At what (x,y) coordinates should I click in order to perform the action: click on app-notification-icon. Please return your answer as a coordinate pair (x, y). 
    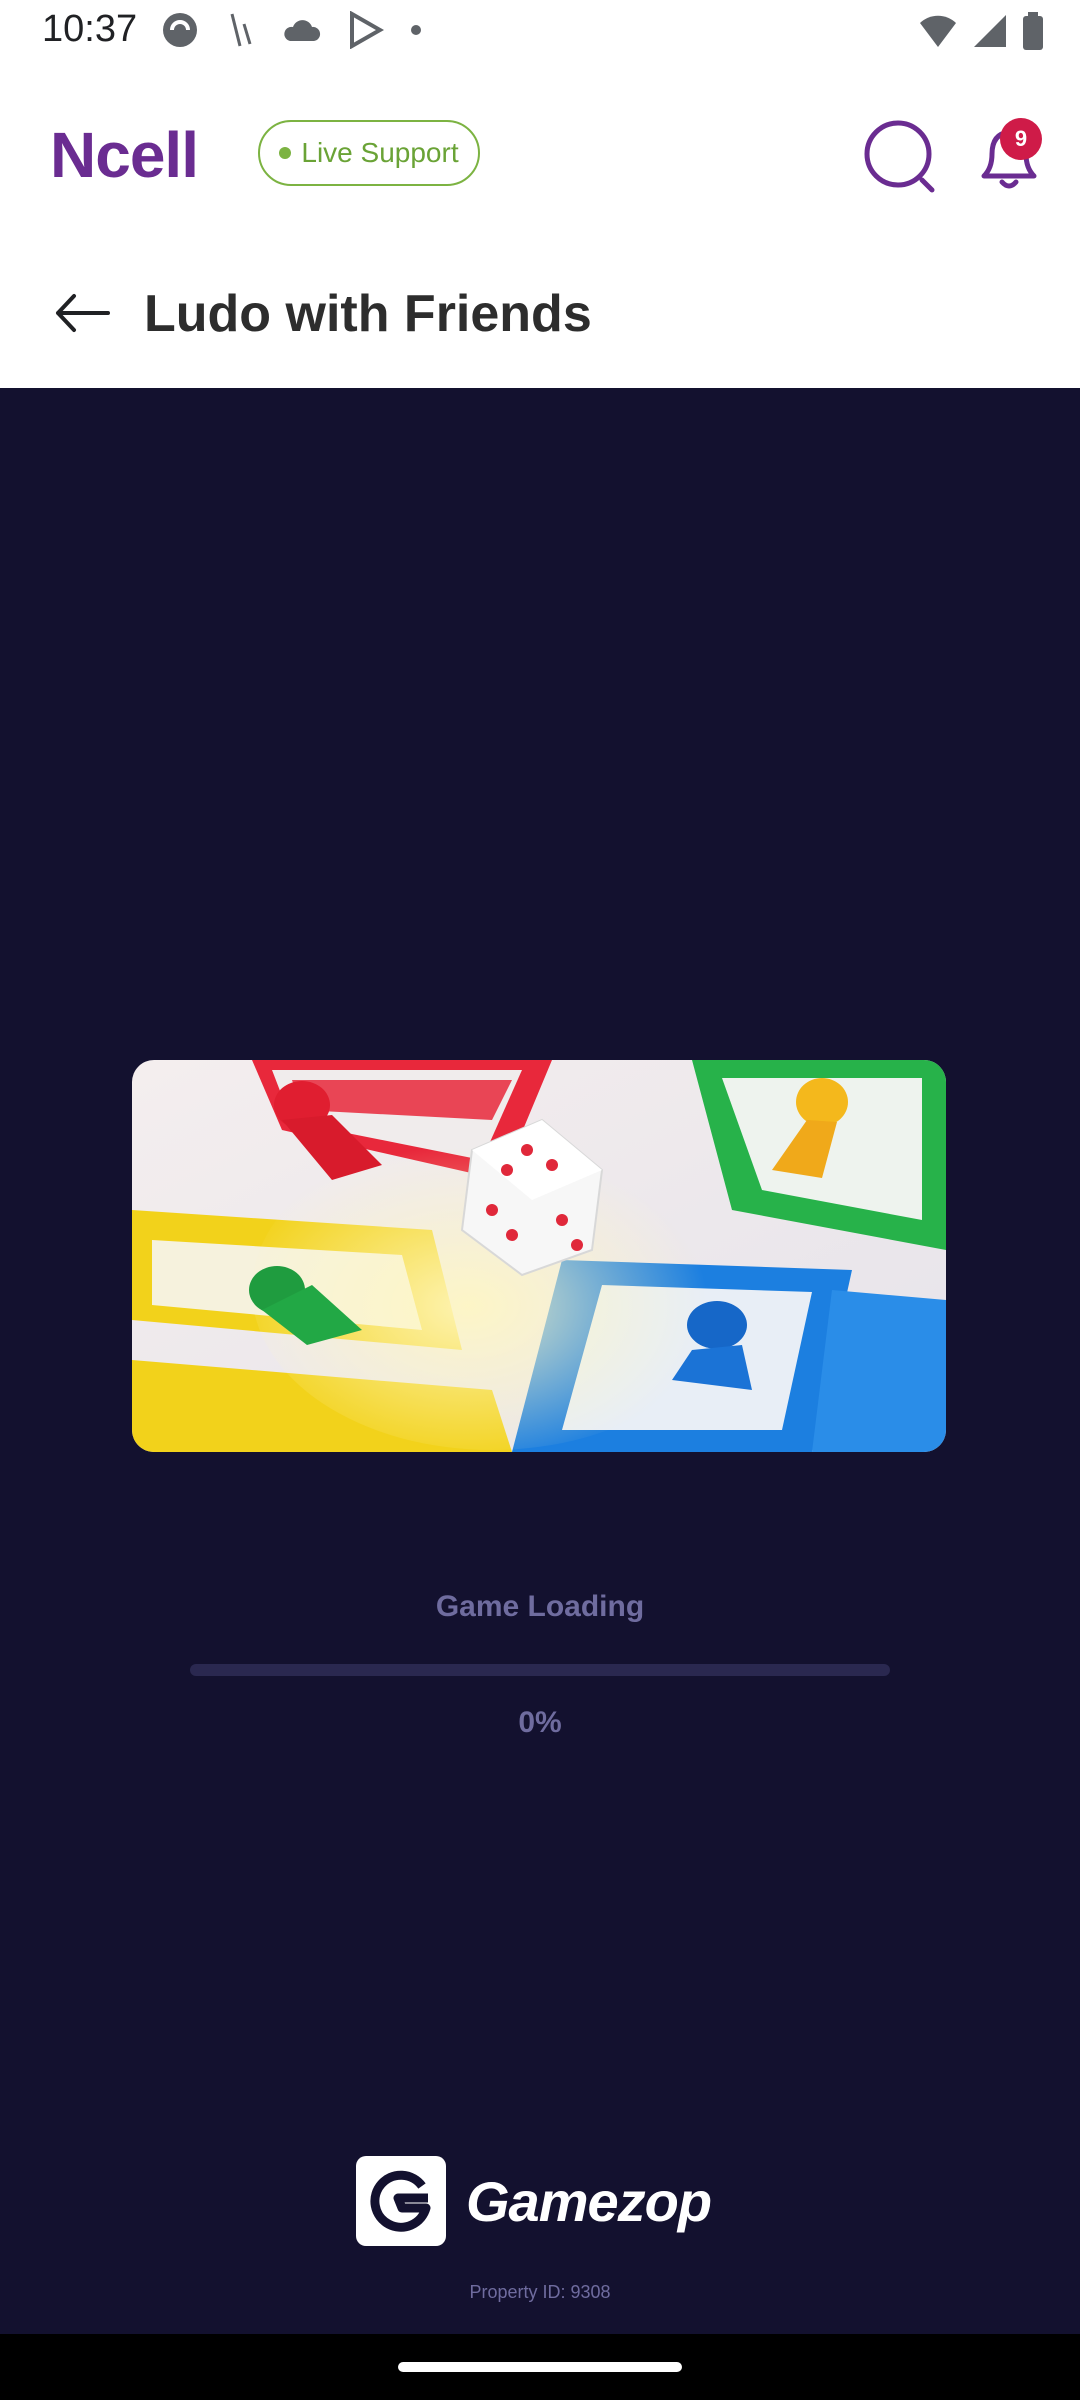
    Looking at the image, I should click on (180, 30).